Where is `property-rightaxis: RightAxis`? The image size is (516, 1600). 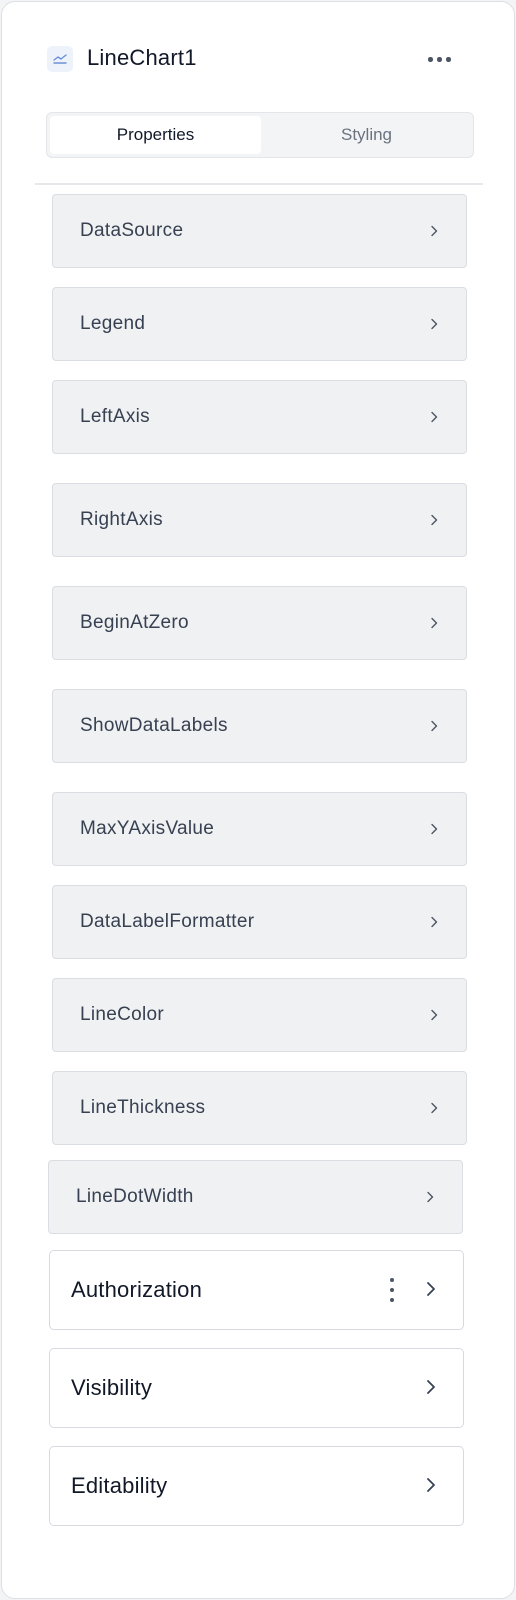 property-rightaxis: RightAxis is located at coordinates (259, 520).